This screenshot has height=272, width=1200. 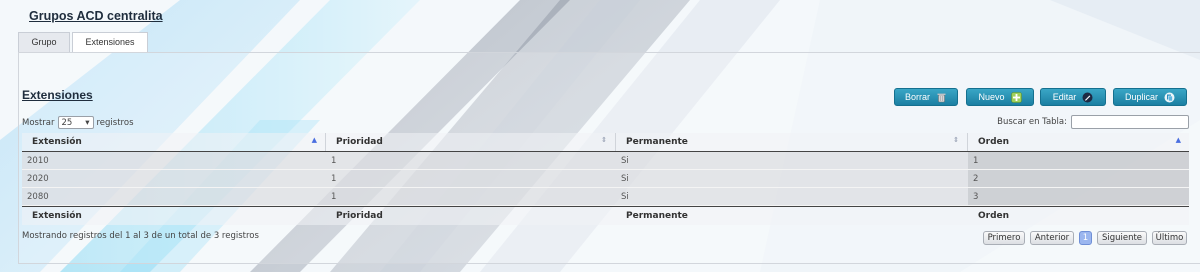 What do you see at coordinates (38, 122) in the screenshot?
I see `length-prefix: Mostrar` at bounding box center [38, 122].